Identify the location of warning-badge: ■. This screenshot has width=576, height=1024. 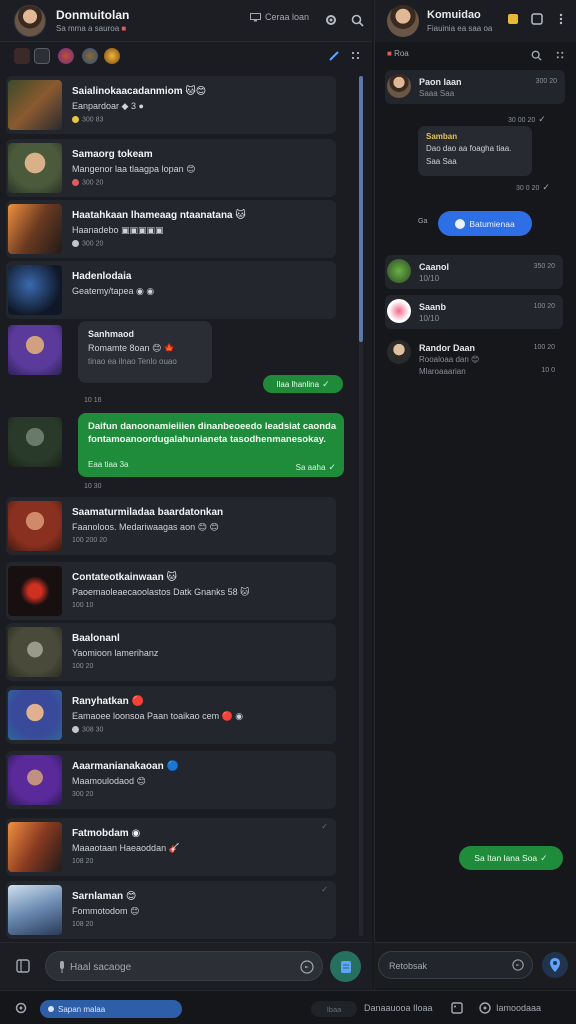
(124, 28).